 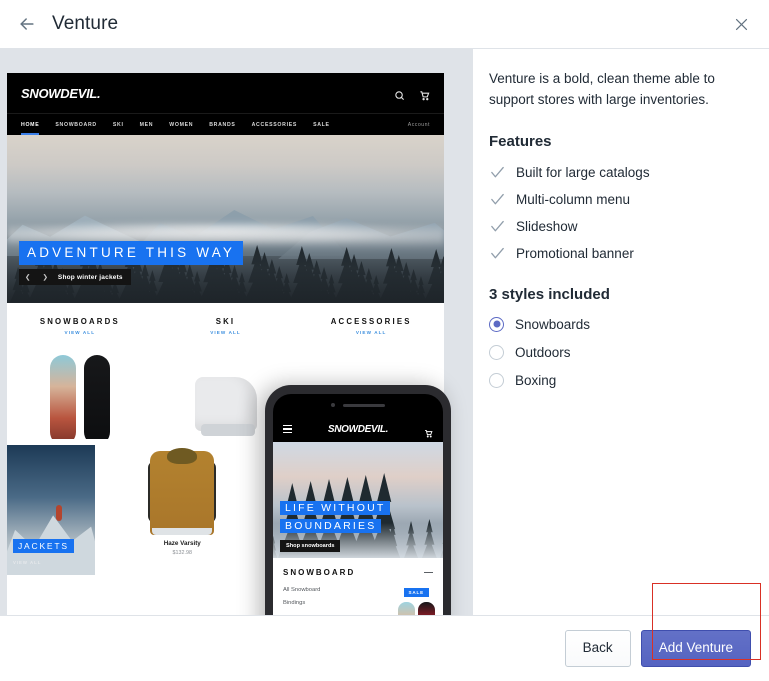 What do you see at coordinates (27, 277) in the screenshot?
I see `chevron-left-icon: ❮` at bounding box center [27, 277].